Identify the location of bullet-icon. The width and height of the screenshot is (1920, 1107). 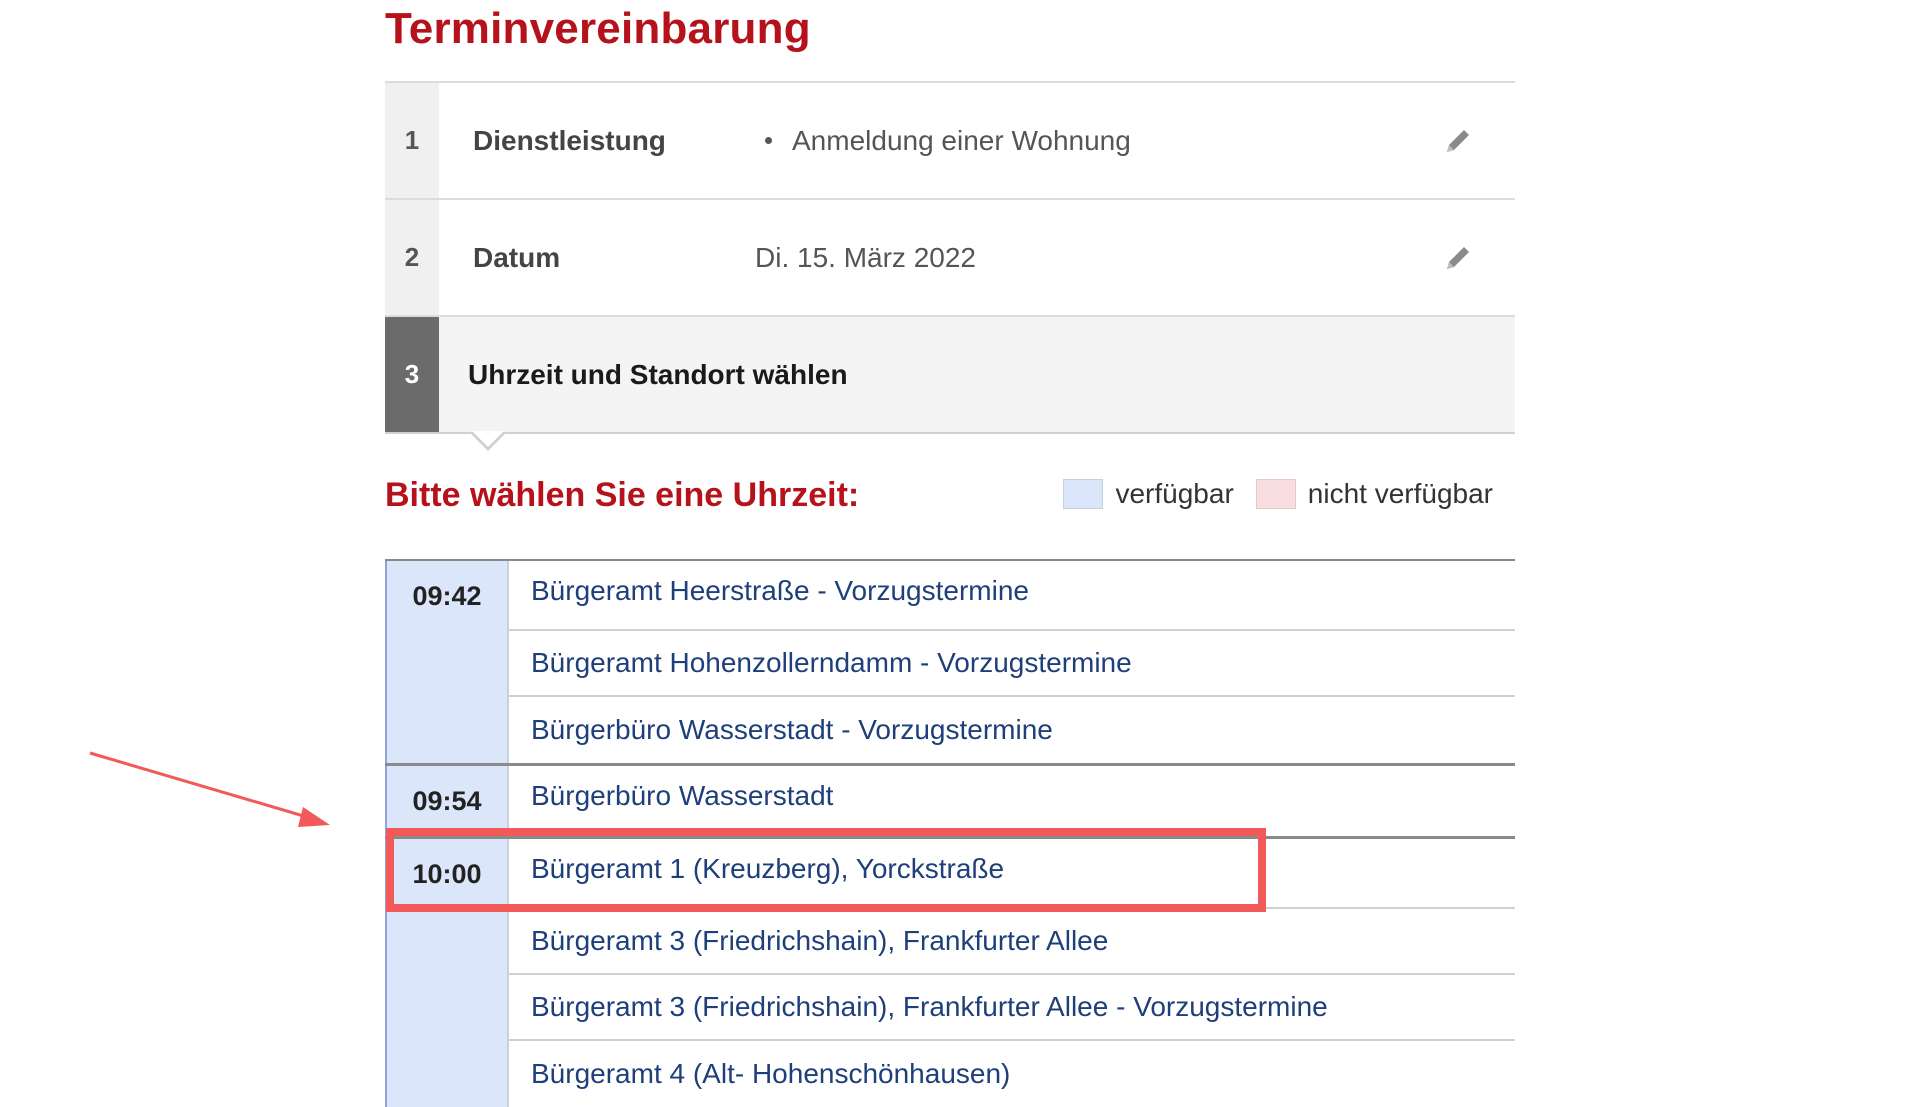
(768, 140).